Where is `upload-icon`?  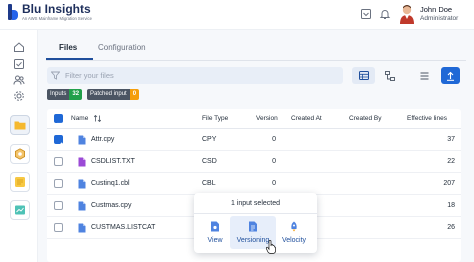
upload-icon is located at coordinates (450, 76).